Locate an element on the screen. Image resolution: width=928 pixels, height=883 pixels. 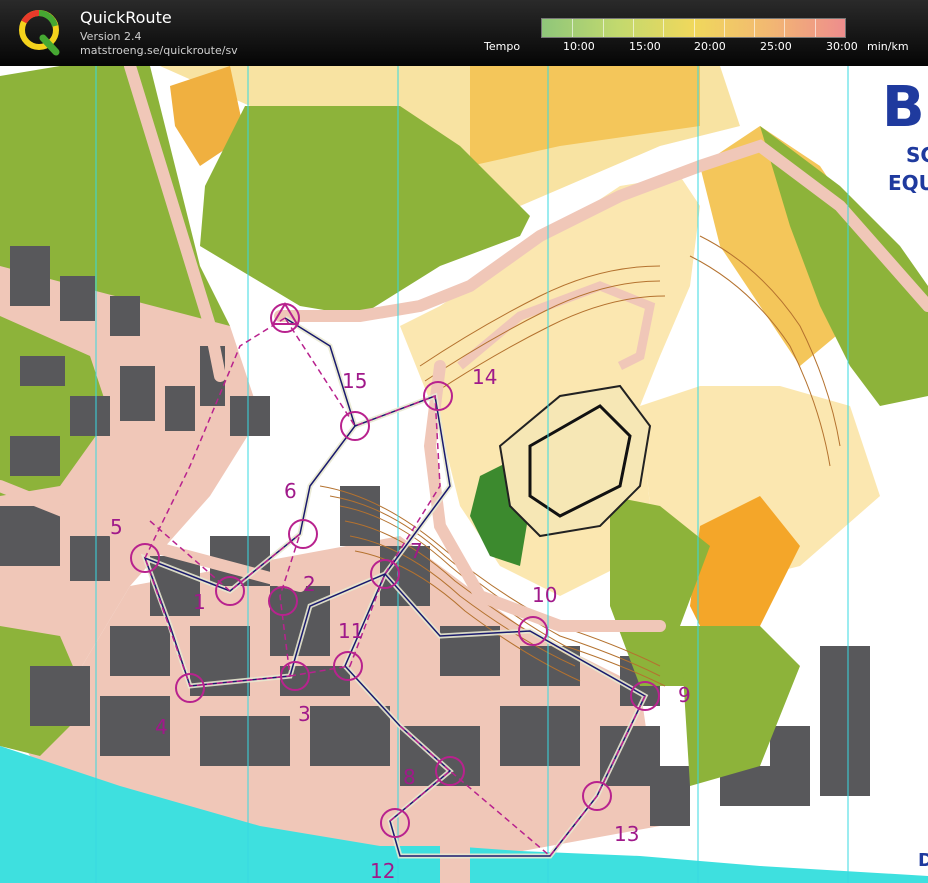
control-number-1: 1 is located at coordinates (199, 602).